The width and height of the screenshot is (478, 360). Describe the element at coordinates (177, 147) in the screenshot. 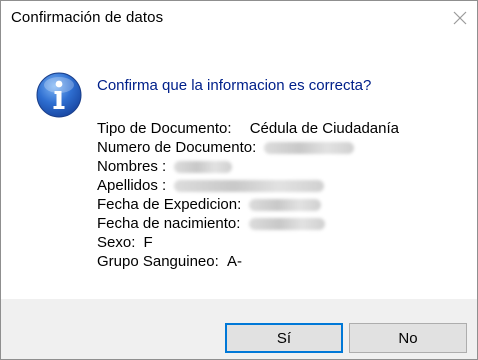

I see `field-label: Numero de Documento:` at that location.